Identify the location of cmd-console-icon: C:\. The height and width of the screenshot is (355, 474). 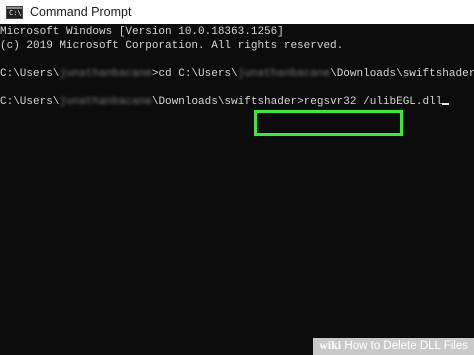
(14, 12).